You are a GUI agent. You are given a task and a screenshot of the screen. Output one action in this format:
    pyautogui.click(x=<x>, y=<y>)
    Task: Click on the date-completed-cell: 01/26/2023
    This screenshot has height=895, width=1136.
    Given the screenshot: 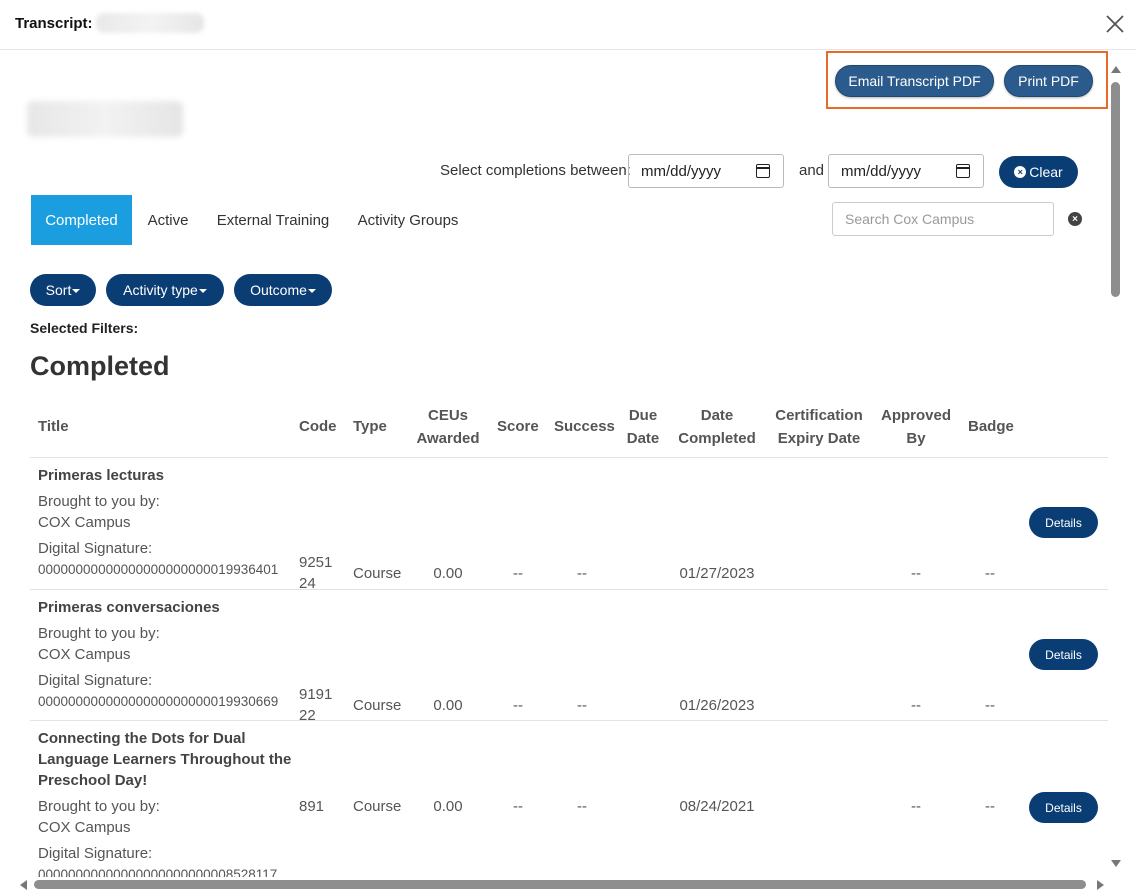 What is the action you would take?
    pyautogui.click(x=717, y=705)
    